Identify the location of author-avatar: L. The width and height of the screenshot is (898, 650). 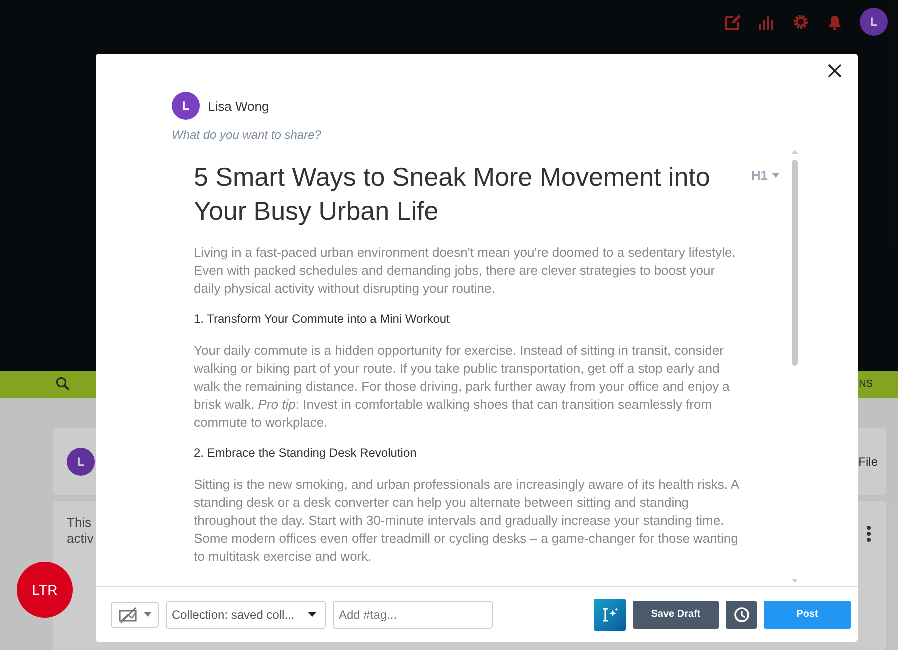
(186, 106).